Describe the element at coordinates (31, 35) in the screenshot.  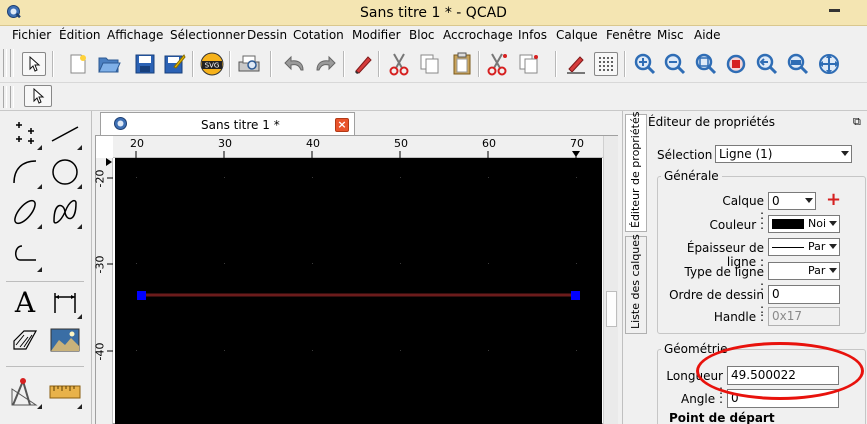
I see `menu-fichier: Fichier` at that location.